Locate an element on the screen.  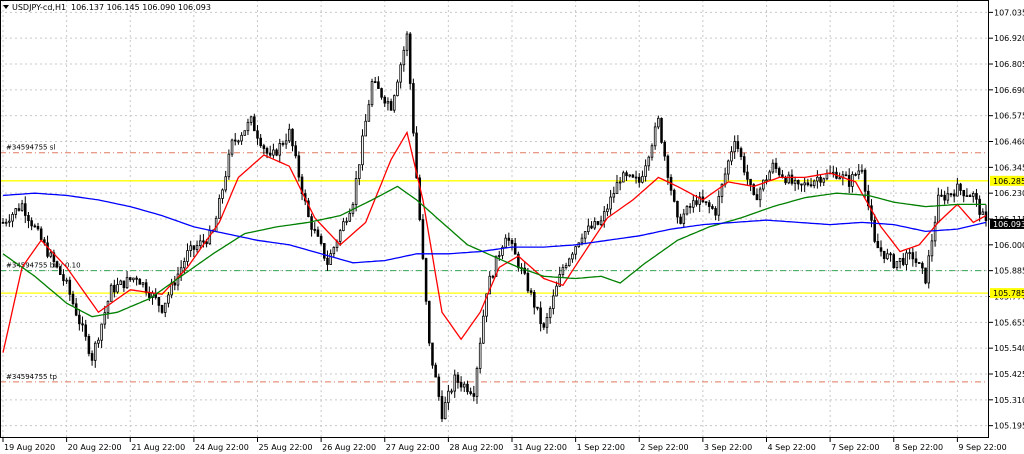
collapse-arrow-icon is located at coordinates (6, 7).